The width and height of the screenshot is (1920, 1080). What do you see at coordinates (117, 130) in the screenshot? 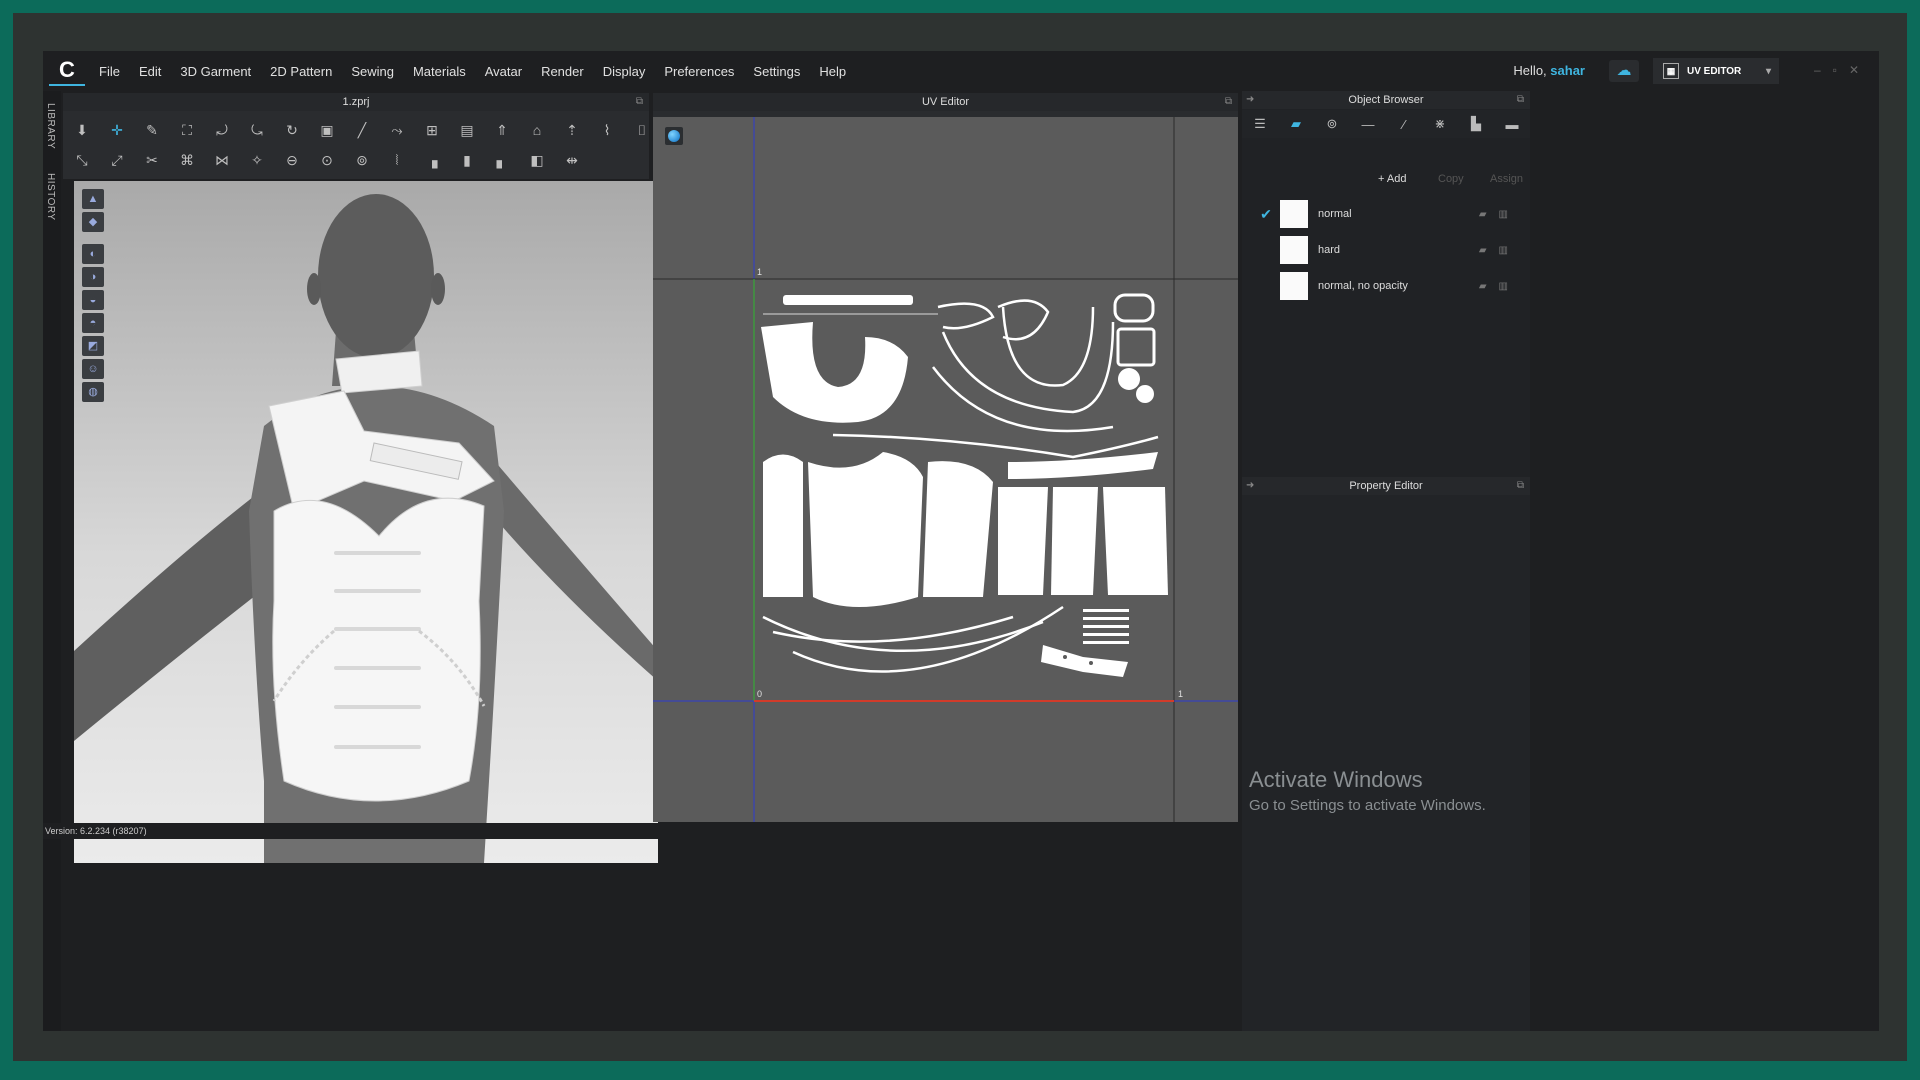
I see `transform-icon: ✛` at bounding box center [117, 130].